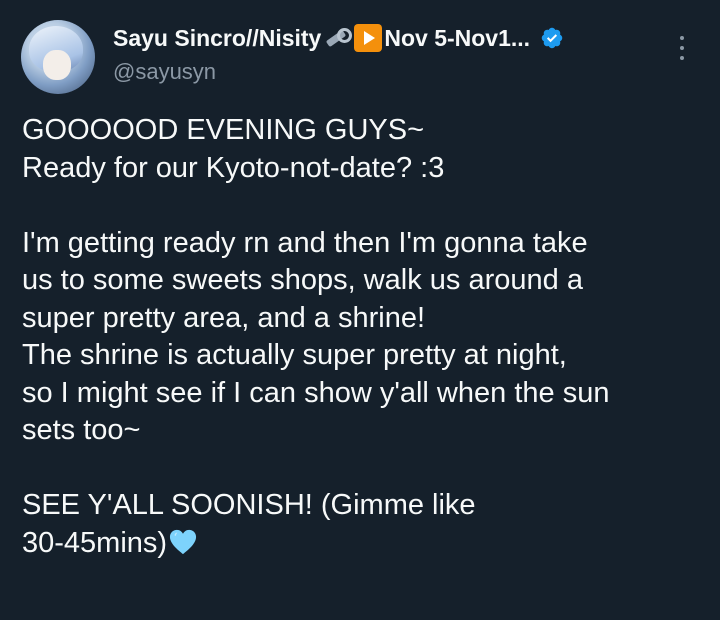 The width and height of the screenshot is (720, 620). What do you see at coordinates (223, 130) in the screenshot?
I see `tweet-line: GOOOOOD EVENING GUYS~` at bounding box center [223, 130].